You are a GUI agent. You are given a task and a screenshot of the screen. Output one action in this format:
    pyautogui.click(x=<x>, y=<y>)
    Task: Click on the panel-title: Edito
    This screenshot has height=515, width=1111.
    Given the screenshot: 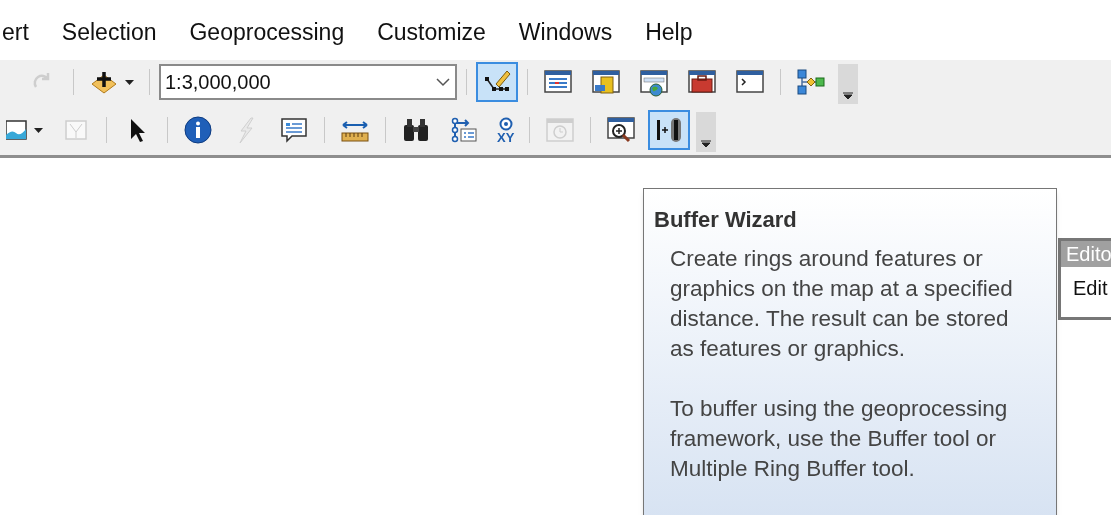 What is the action you would take?
    pyautogui.click(x=1086, y=254)
    